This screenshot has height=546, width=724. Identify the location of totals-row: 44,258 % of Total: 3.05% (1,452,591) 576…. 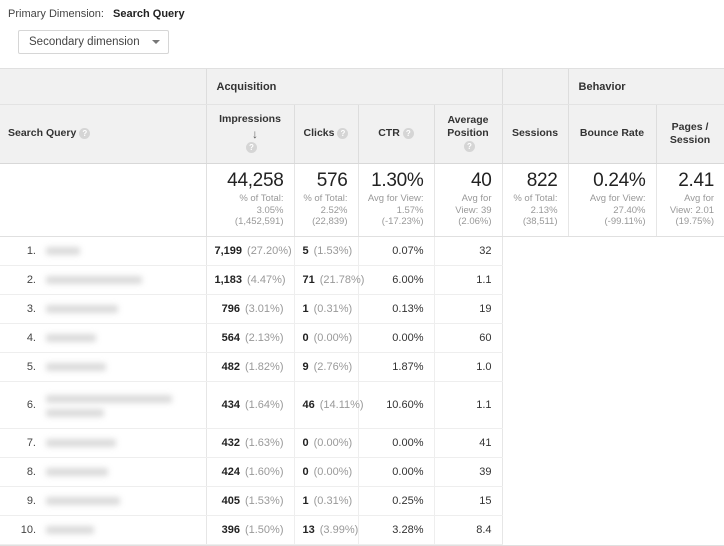
(362, 200).